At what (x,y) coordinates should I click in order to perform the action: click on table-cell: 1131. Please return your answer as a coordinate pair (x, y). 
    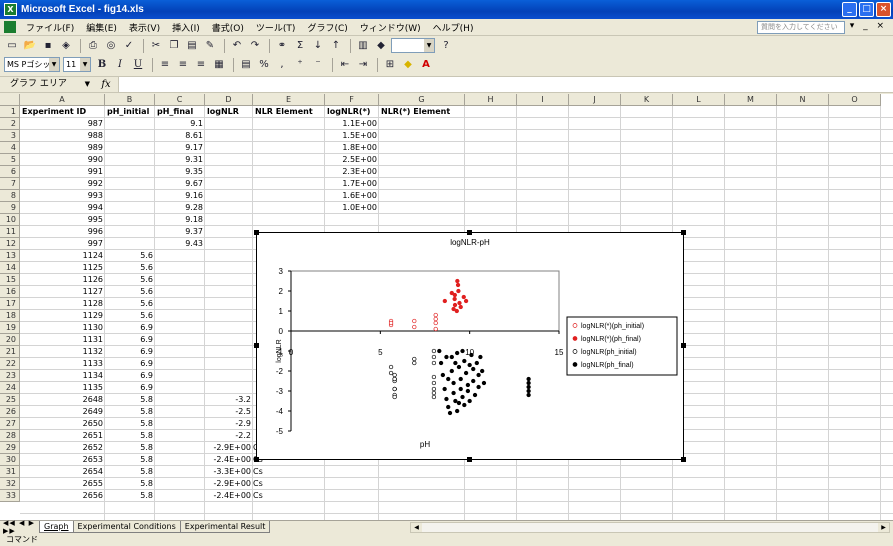
    Looking at the image, I should click on (62, 340).